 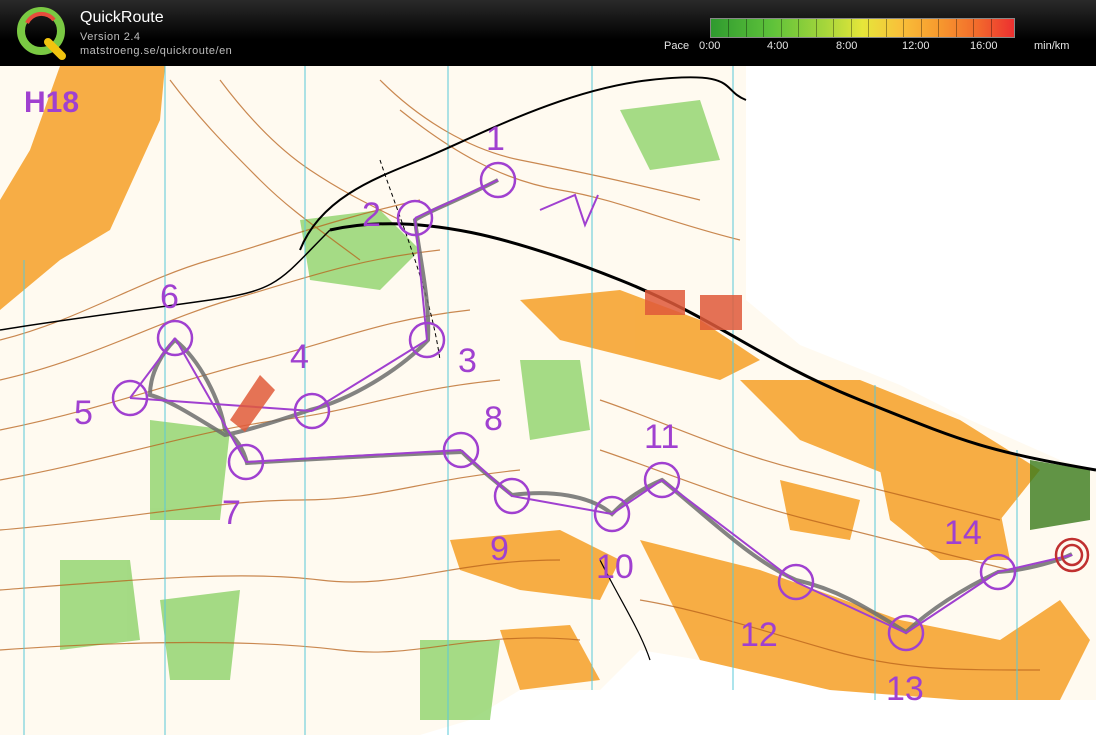 What do you see at coordinates (156, 51) in the screenshot?
I see `app-url: matstroeng.se/quickroute/en` at bounding box center [156, 51].